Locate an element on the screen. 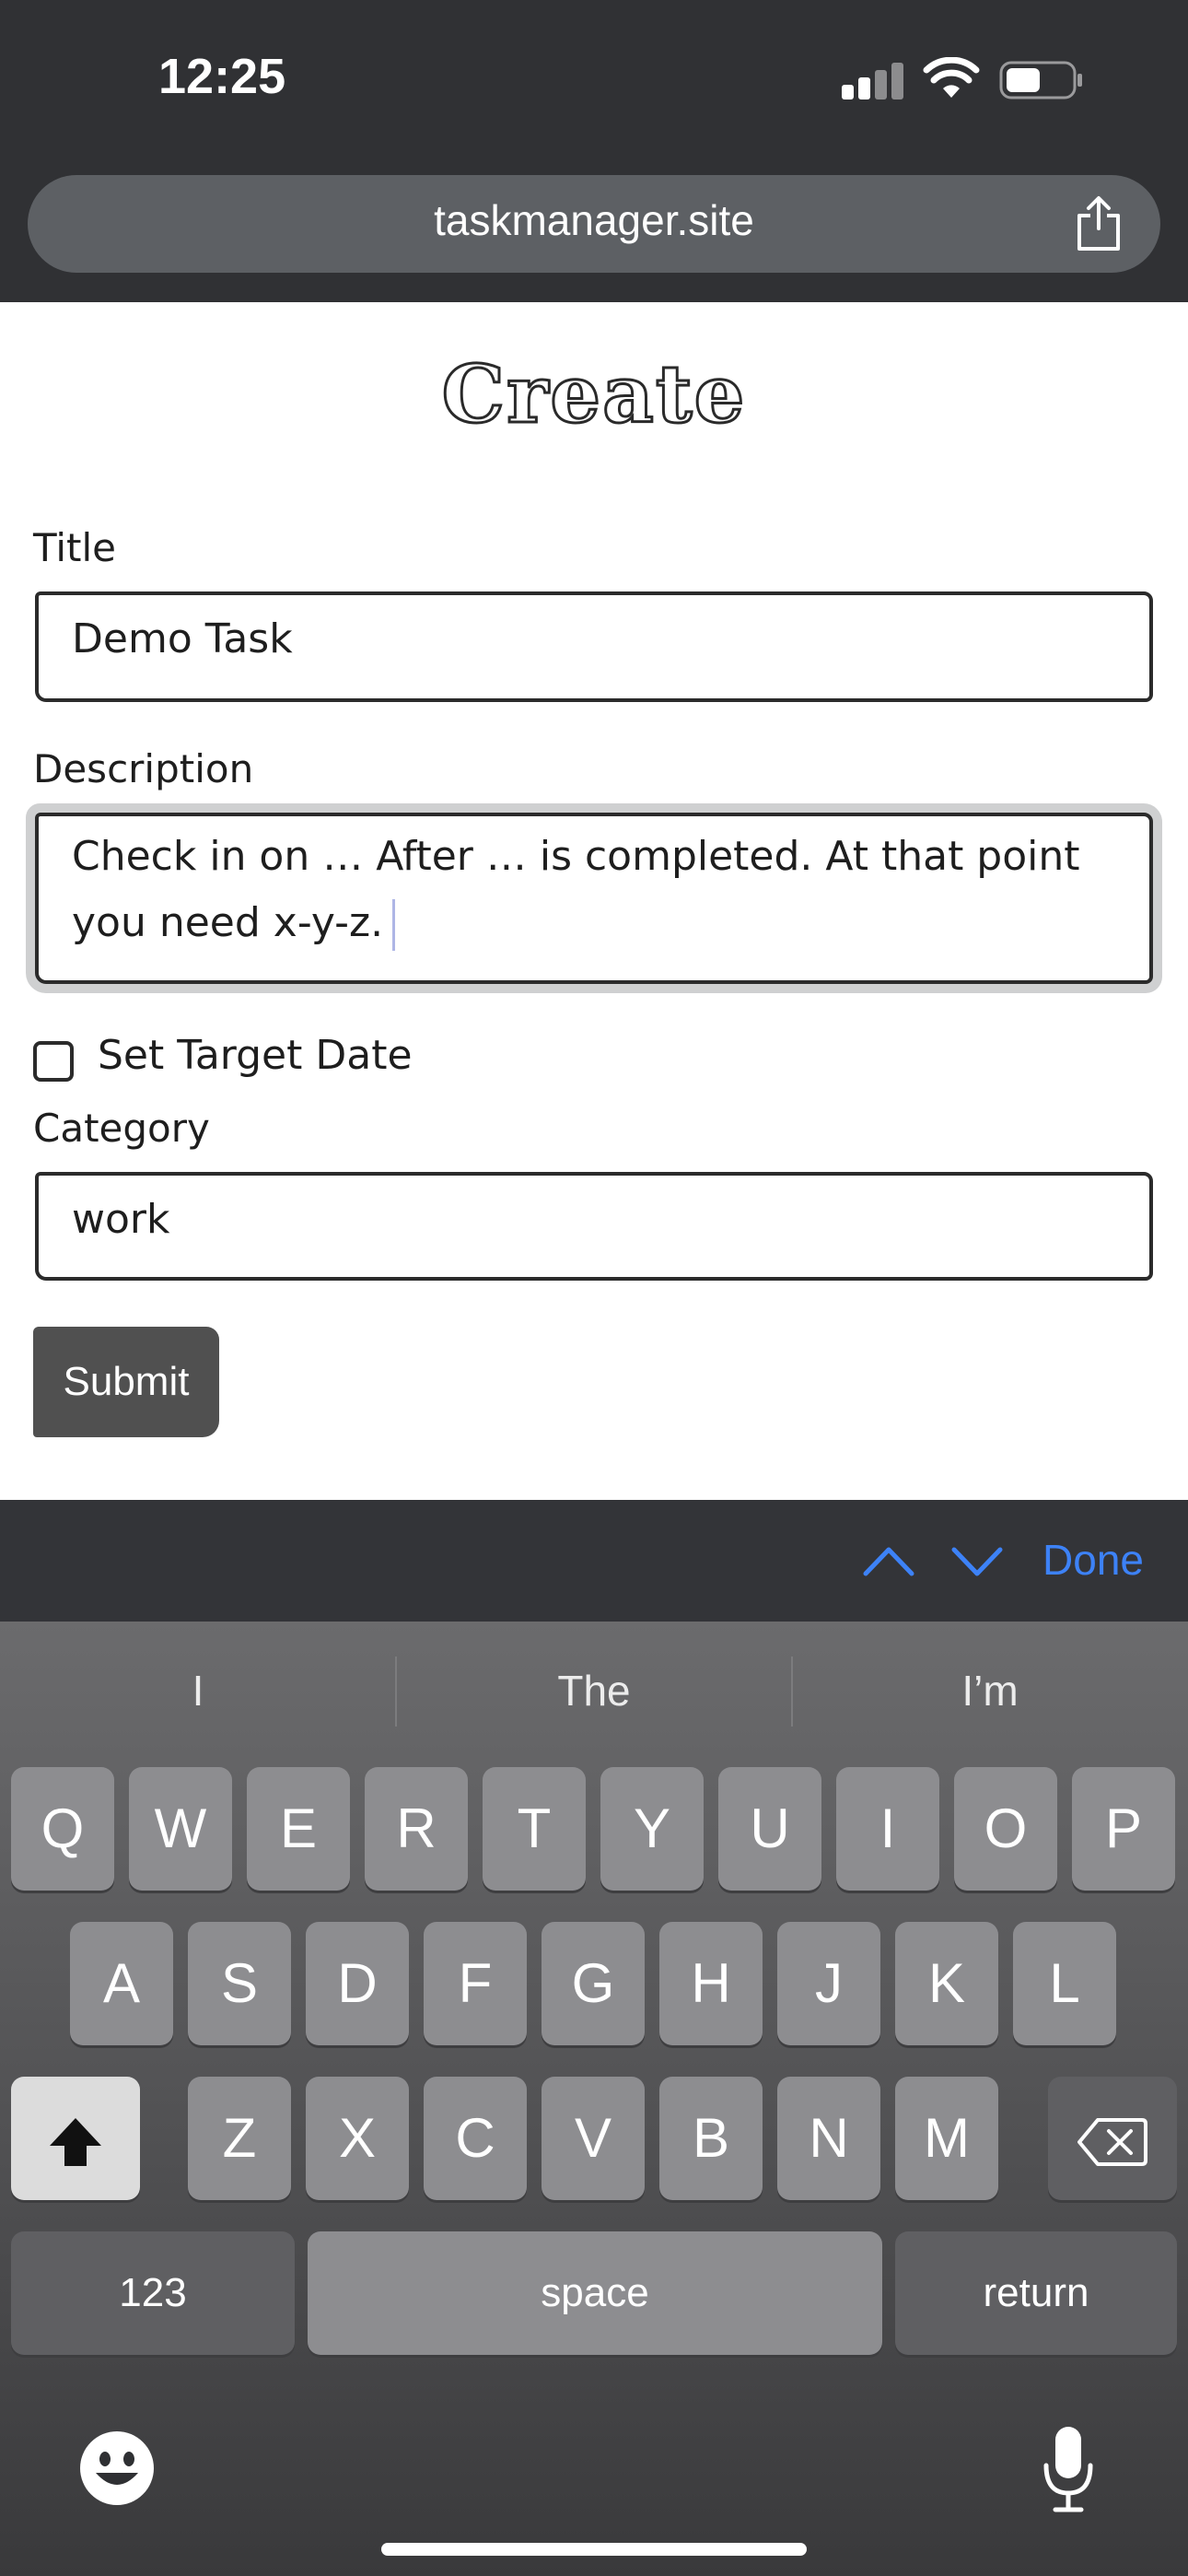  category-input: work is located at coordinates (594, 1226).